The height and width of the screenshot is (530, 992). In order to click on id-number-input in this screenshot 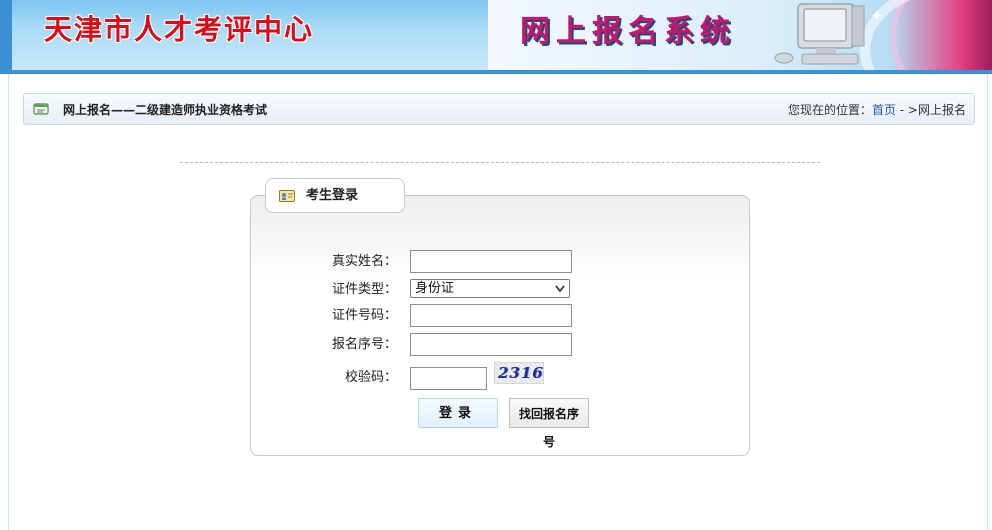, I will do `click(491, 315)`.